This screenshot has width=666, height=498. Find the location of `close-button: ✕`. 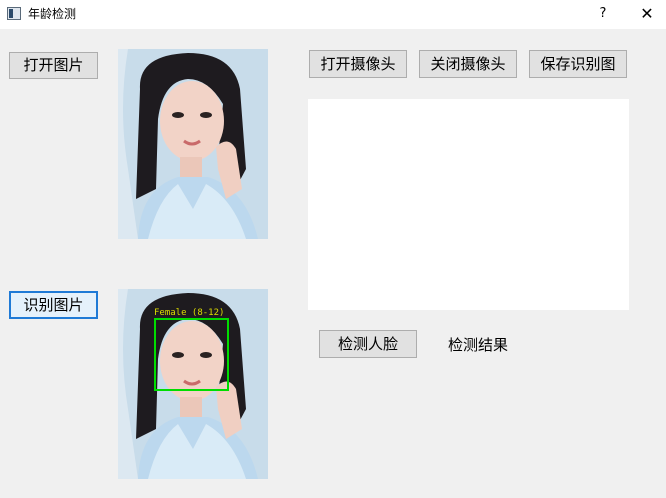

close-button: ✕ is located at coordinates (647, 14).